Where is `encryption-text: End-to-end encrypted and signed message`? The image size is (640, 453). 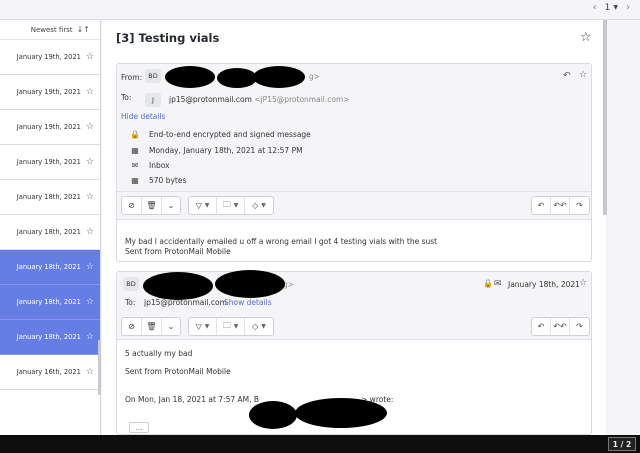
encryption-text: End-to-end encrypted and signed message is located at coordinates (230, 134).